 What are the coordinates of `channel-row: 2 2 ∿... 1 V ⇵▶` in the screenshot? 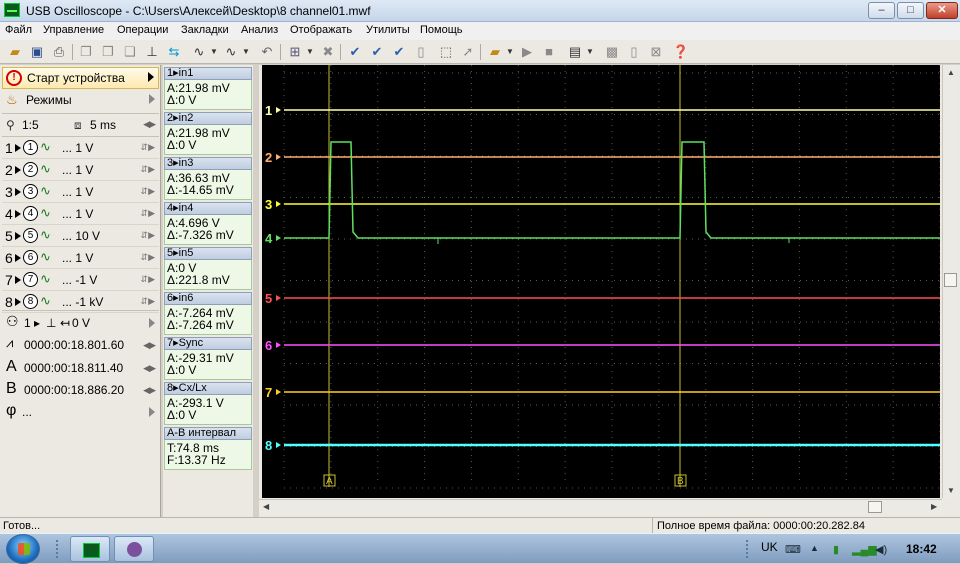 It's located at (80, 170).